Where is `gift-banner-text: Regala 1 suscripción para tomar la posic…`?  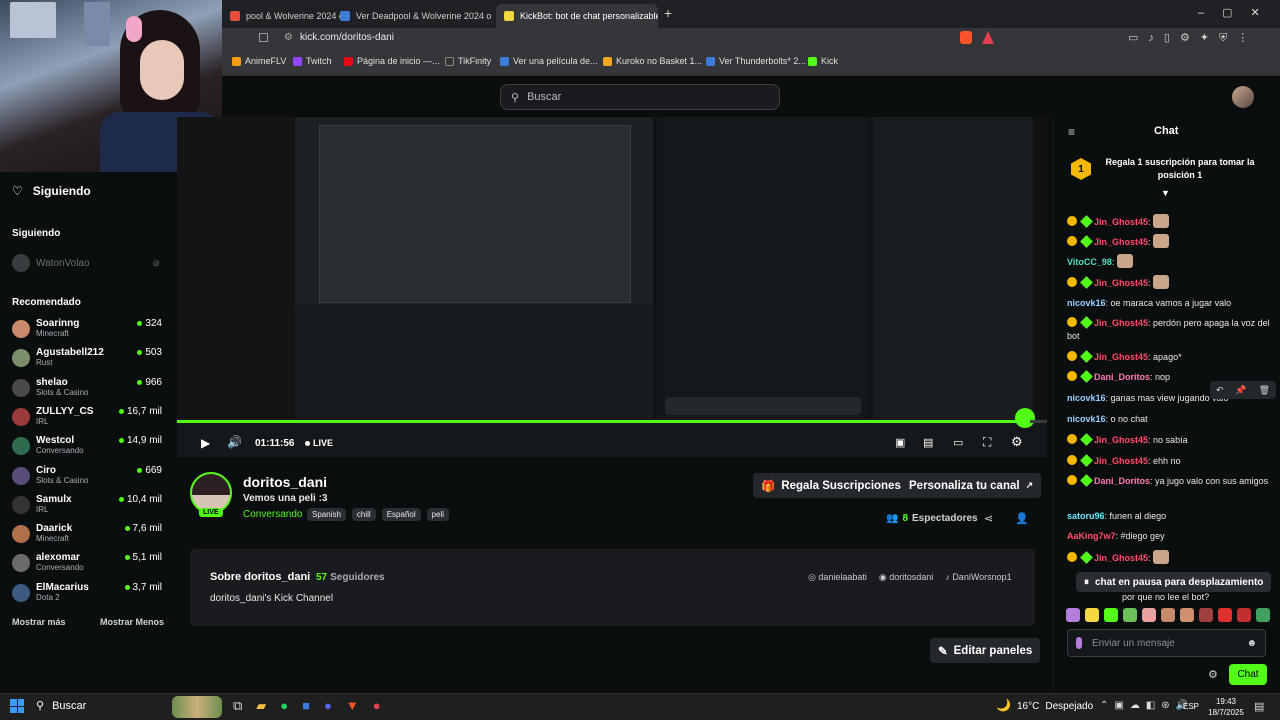
gift-banner-text: Regala 1 suscripción para tomar la posic… is located at coordinates (1180, 169).